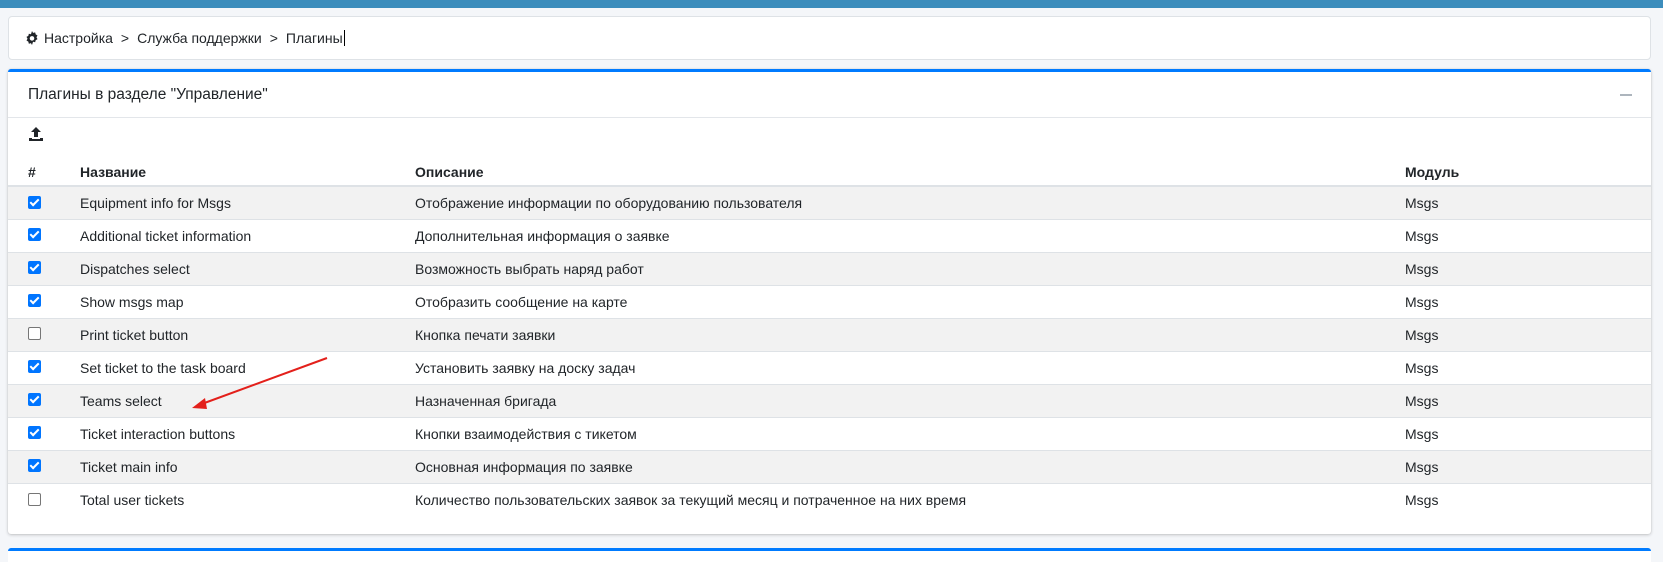 Image resolution: width=1663 pixels, height=562 pixels. I want to click on plugin-name: Equipment info for Msgs, so click(247, 202).